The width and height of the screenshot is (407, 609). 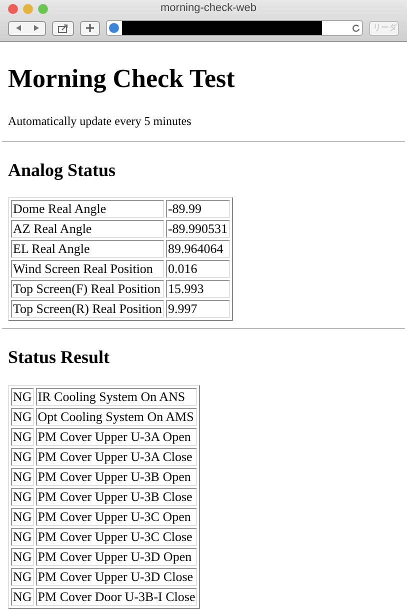 What do you see at coordinates (36, 28) in the screenshot?
I see `forward-icon` at bounding box center [36, 28].